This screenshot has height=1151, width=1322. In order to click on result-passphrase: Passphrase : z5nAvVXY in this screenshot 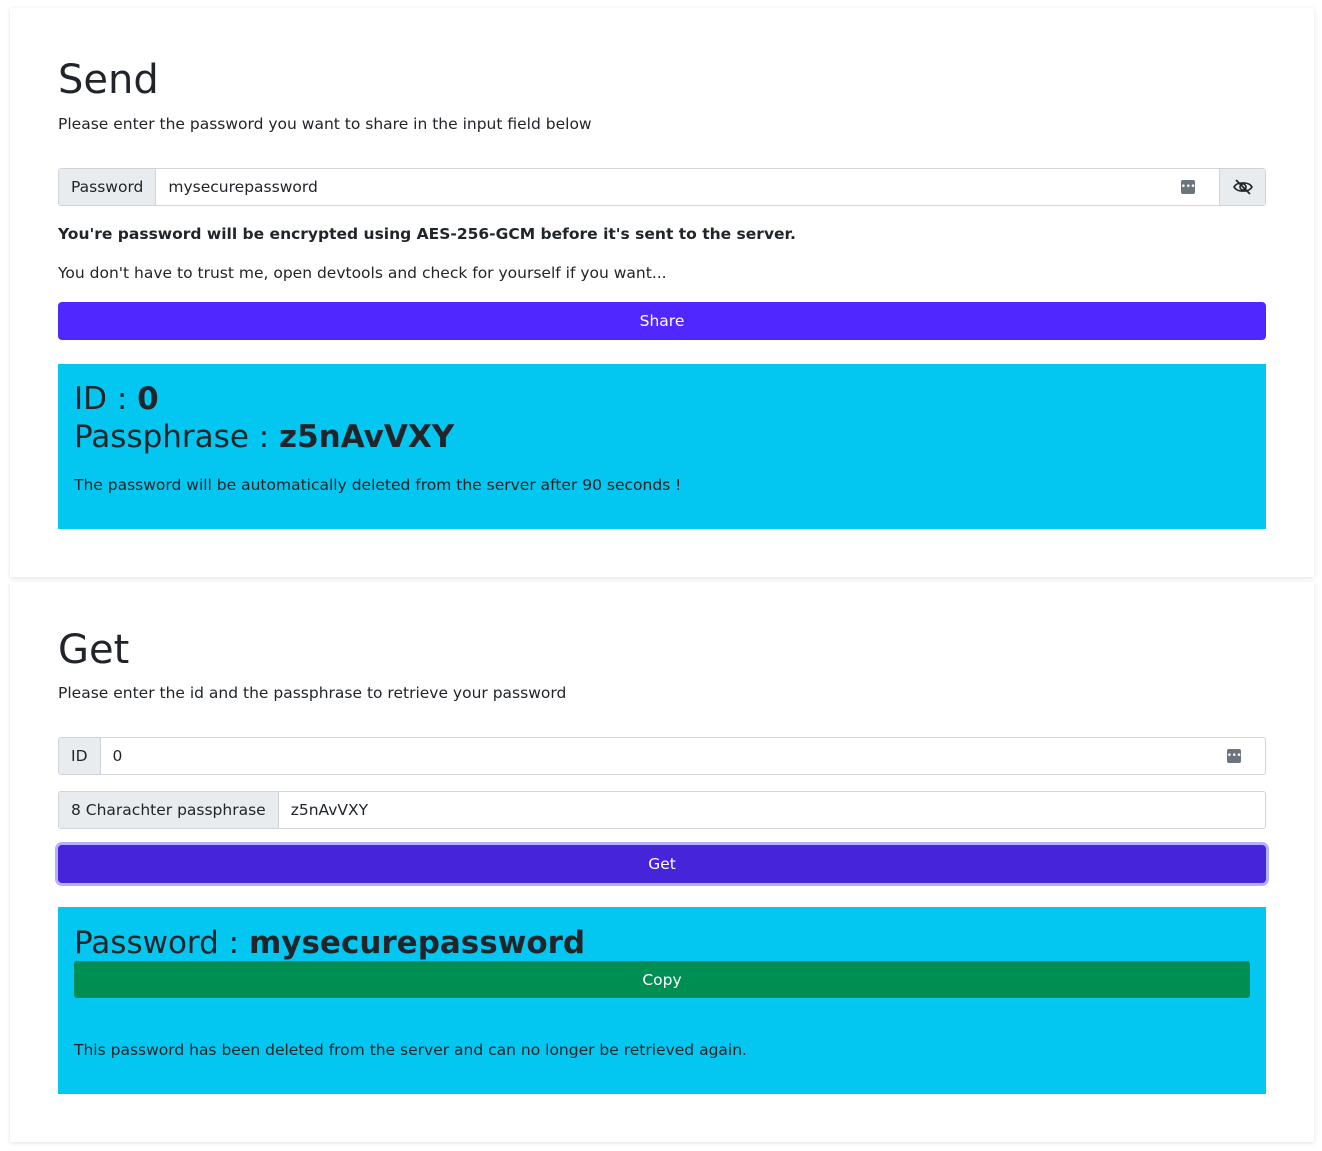, I will do `click(264, 437)`.